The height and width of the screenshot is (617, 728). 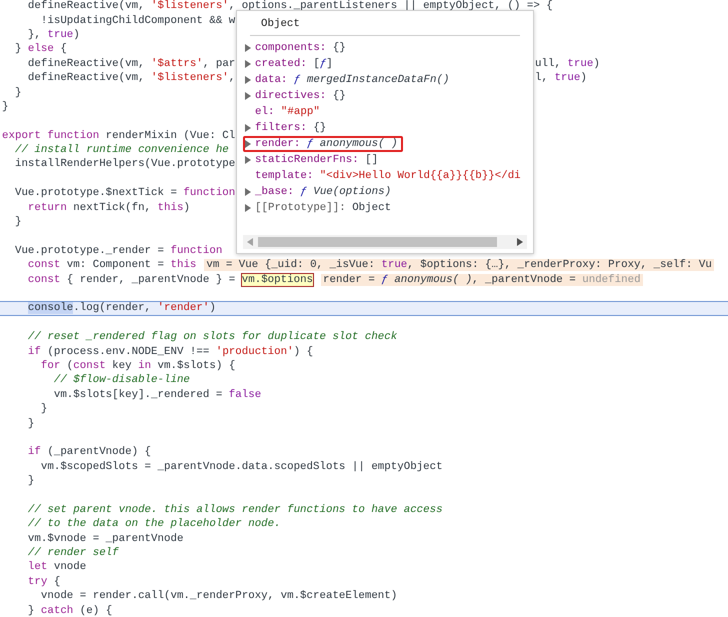 What do you see at coordinates (459, 265) in the screenshot?
I see `inline-value: vm = Vue {_uid: 0, _isVue: true, $options: {…}, _renderProxy: Proxy, _self: Vu` at bounding box center [459, 265].